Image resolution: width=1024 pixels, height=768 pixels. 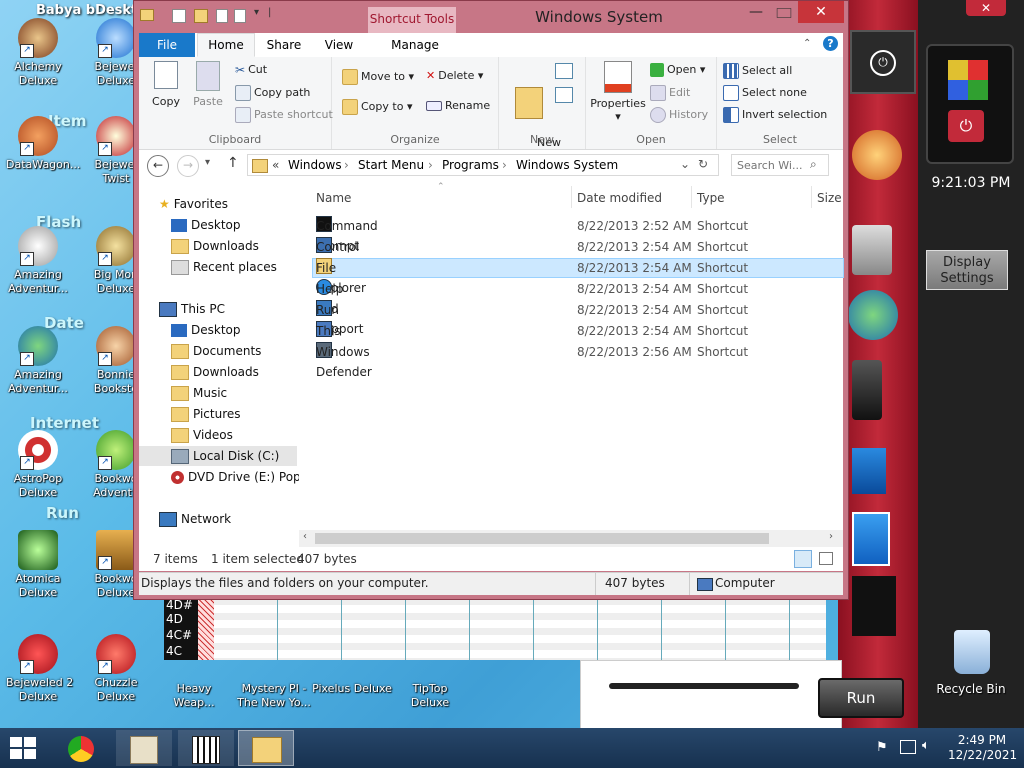 I want to click on edit-button: Edit, so click(x=670, y=93).